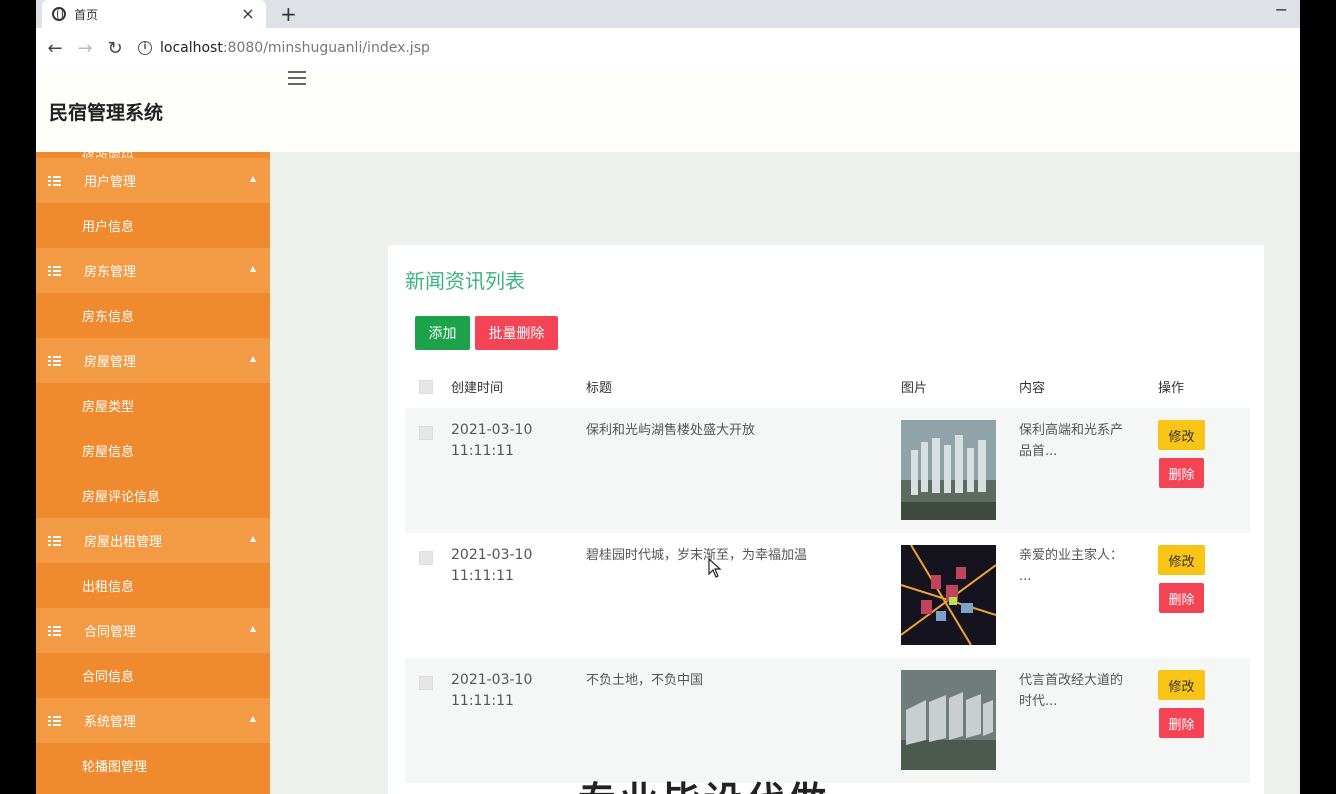  I want to click on page-title: 新闻资讯列表, so click(465, 281).